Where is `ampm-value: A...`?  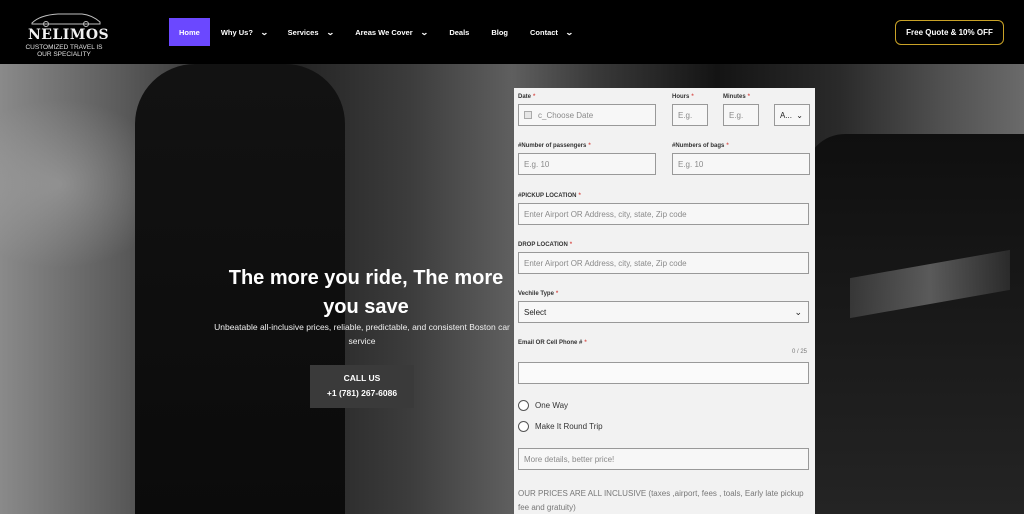
ampm-value: A... is located at coordinates (786, 115).